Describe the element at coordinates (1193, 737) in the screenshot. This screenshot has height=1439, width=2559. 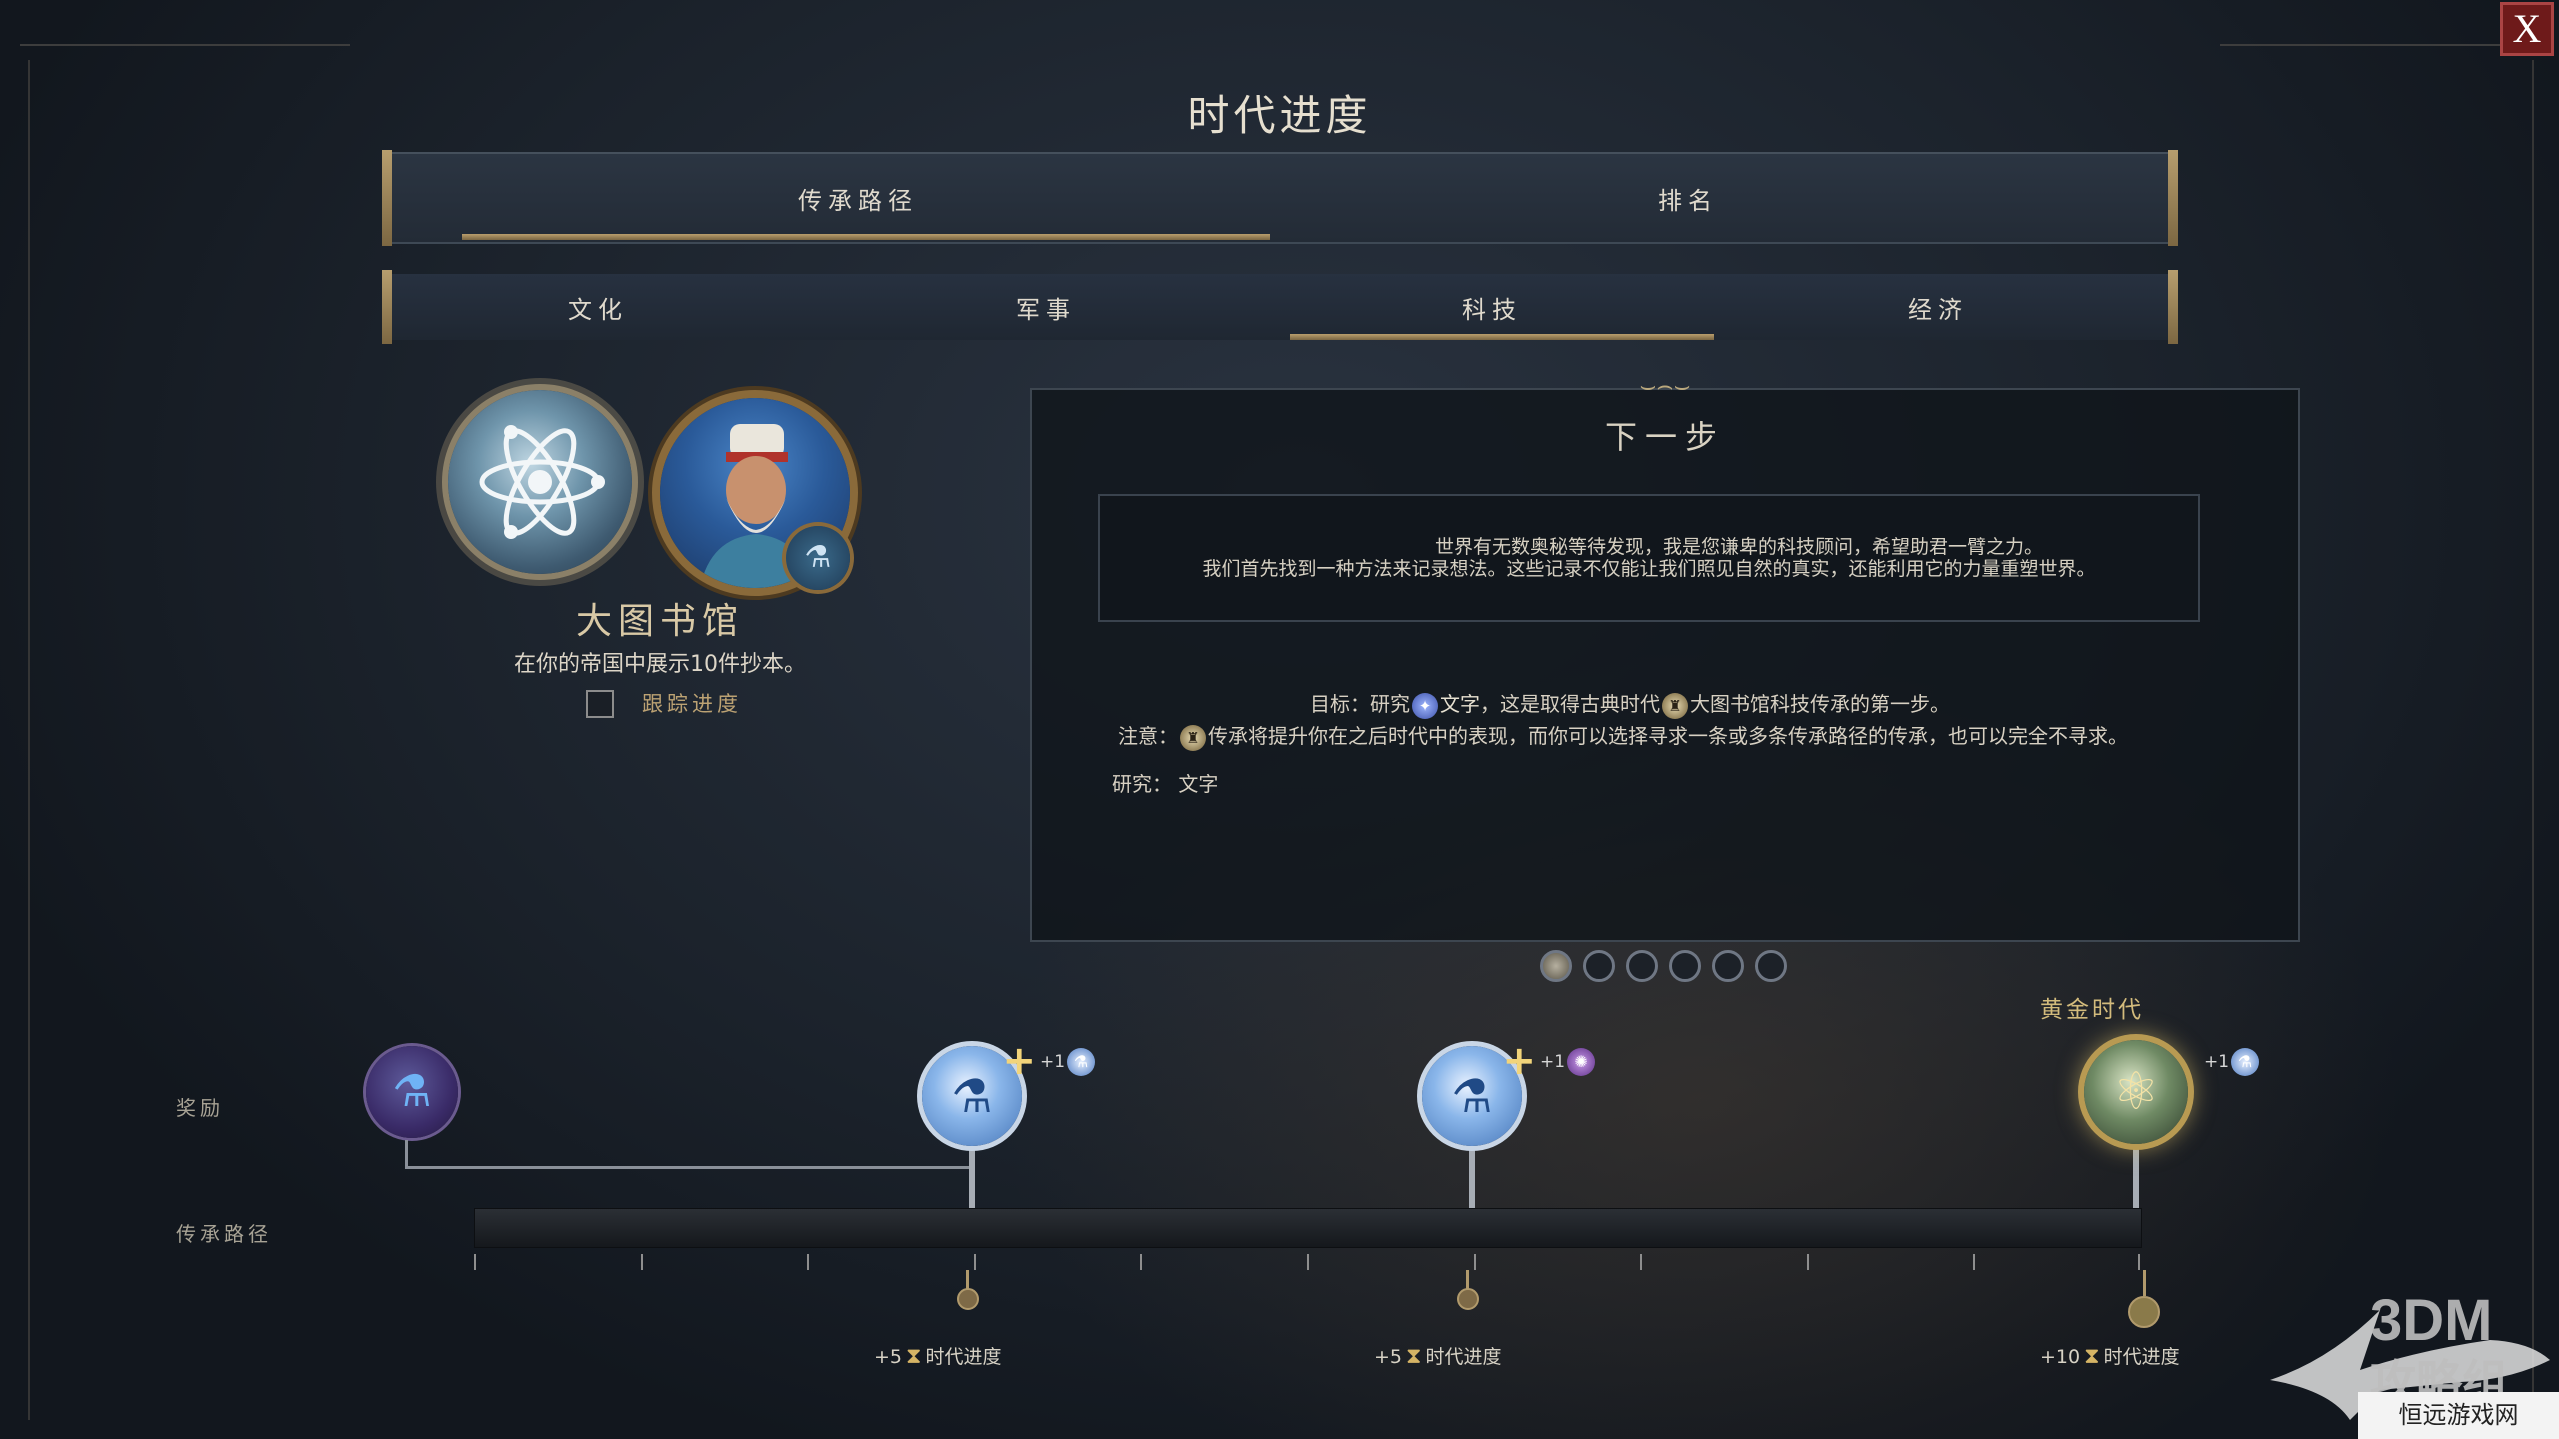
I see `legacy-icon: ♜` at that location.